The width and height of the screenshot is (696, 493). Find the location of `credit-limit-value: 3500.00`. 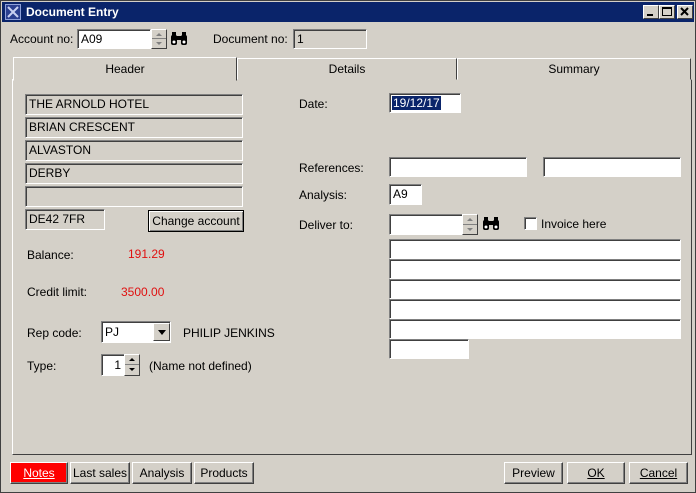

credit-limit-value: 3500.00 is located at coordinates (143, 292).